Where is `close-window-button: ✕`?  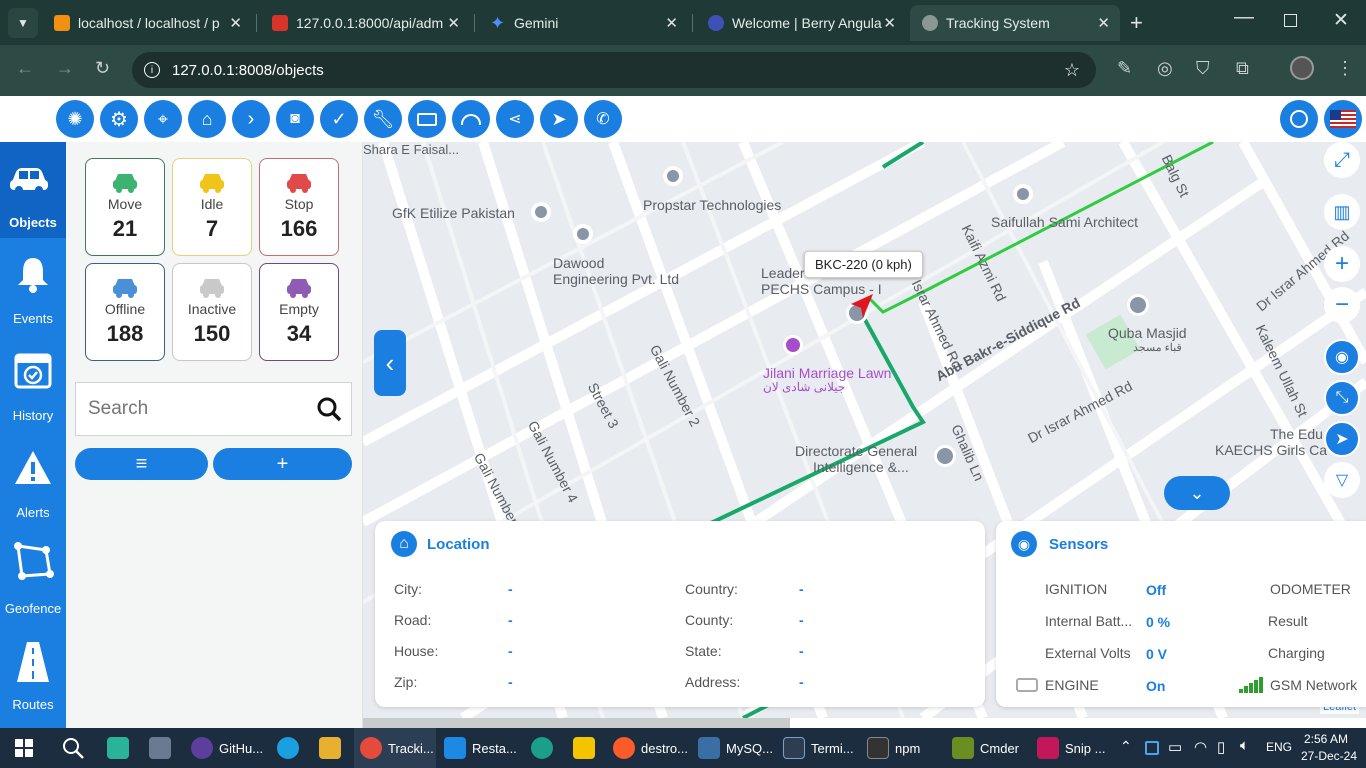 close-window-button: ✕ is located at coordinates (1341, 20).